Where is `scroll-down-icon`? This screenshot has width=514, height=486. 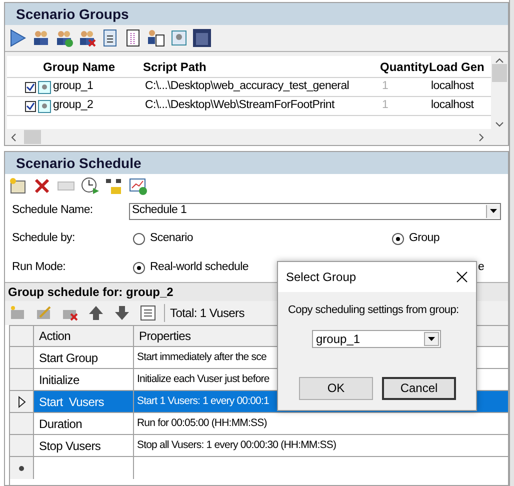
scroll-down-icon is located at coordinates (499, 124).